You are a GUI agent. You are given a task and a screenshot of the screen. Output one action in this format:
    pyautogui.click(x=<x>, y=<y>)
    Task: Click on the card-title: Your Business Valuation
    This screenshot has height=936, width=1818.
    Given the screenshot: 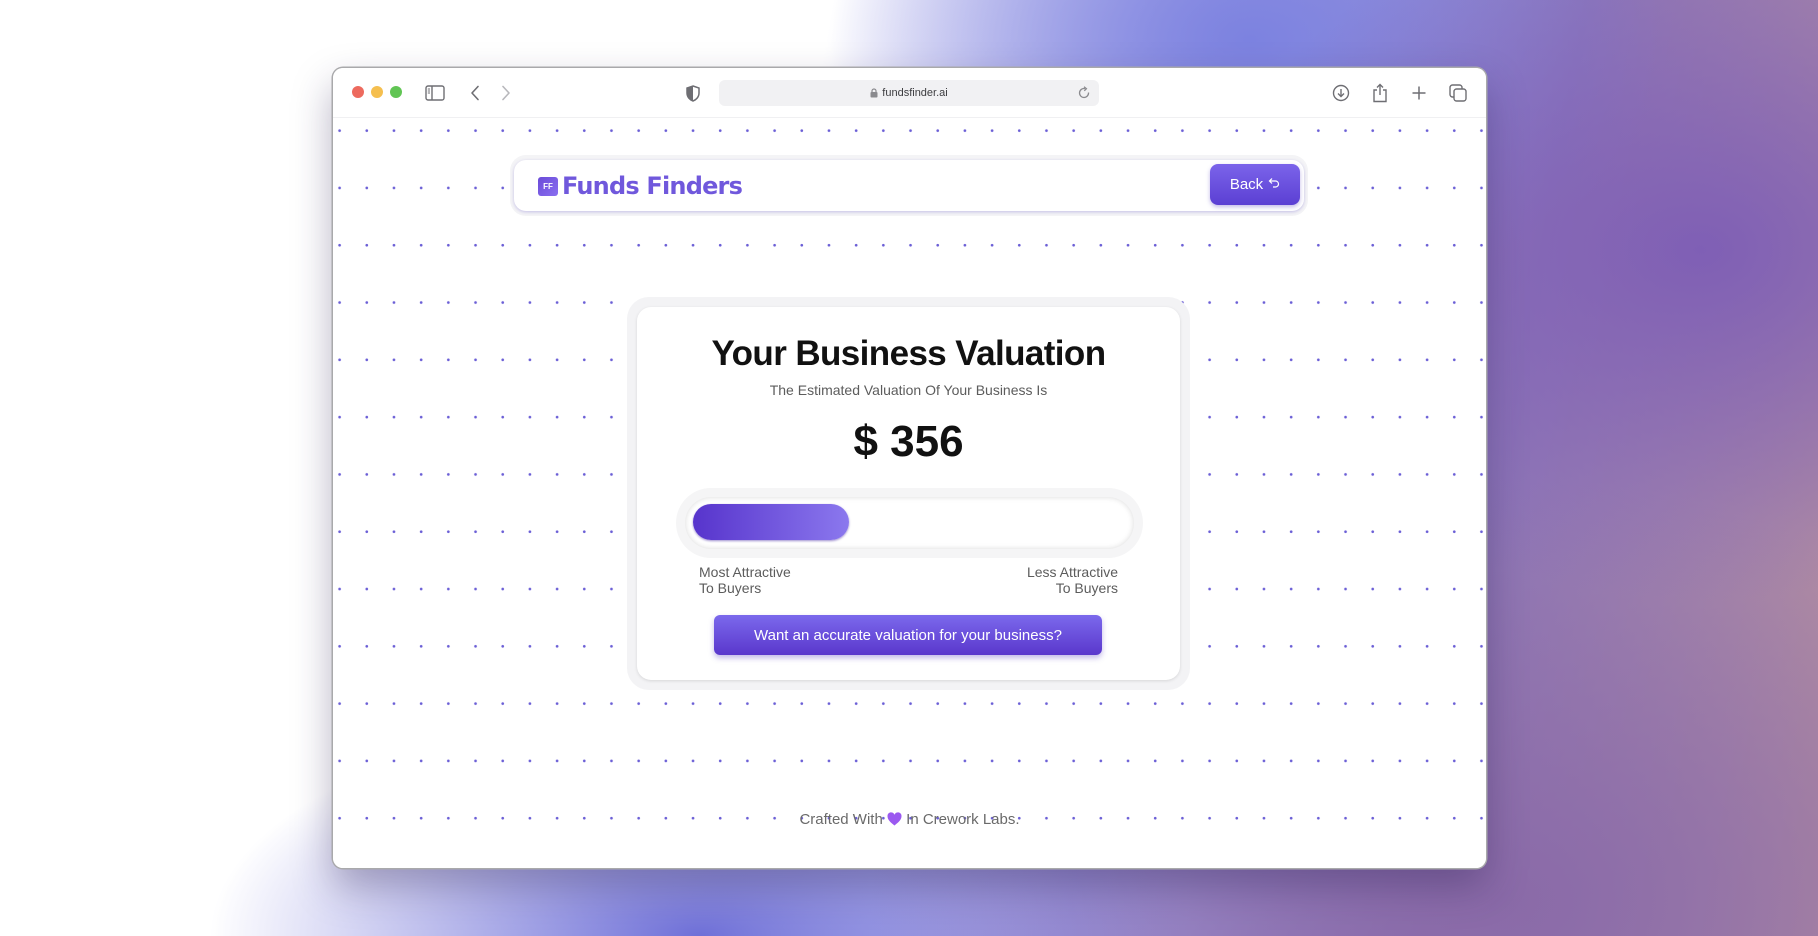 What is the action you would take?
    pyautogui.click(x=909, y=353)
    